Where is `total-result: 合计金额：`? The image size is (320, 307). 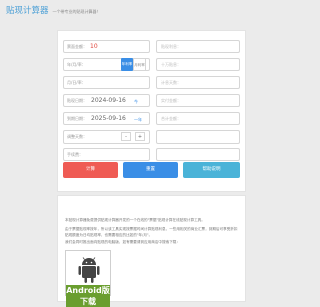 total-result: 合计金额： is located at coordinates (198, 118).